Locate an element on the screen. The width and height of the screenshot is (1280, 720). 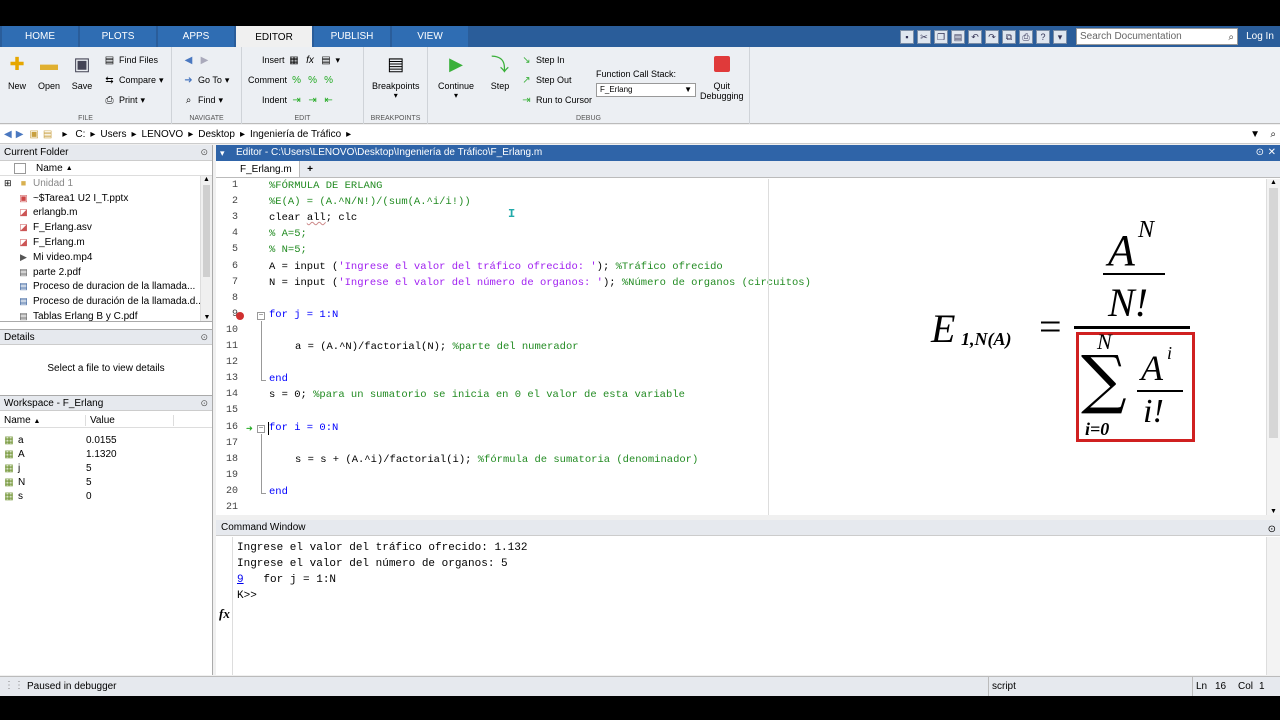
new-tab-button: + is located at coordinates (310, 169).